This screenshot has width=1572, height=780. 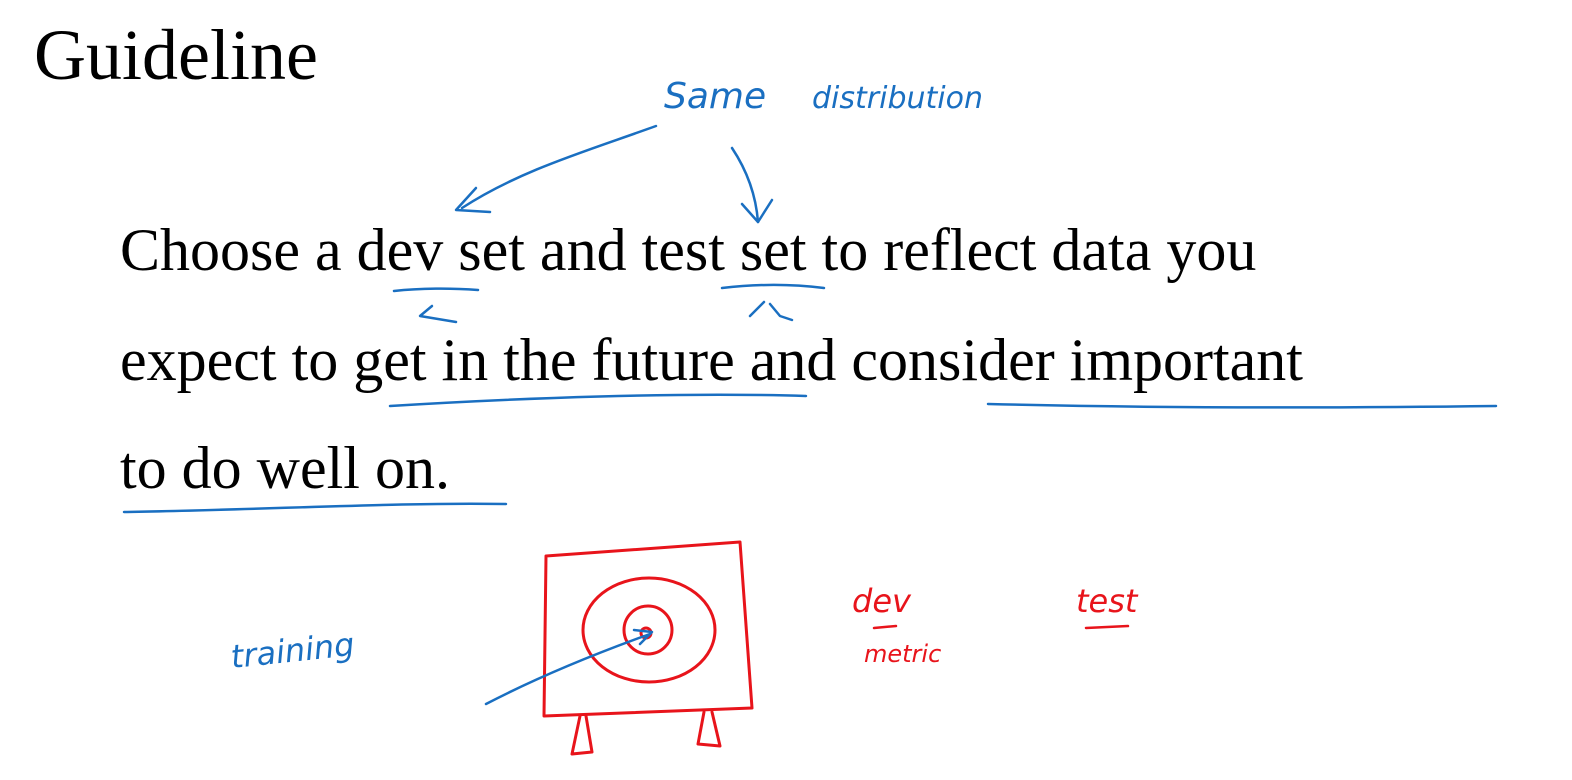 I want to click on body-text-segment: and, so click(x=793, y=360).